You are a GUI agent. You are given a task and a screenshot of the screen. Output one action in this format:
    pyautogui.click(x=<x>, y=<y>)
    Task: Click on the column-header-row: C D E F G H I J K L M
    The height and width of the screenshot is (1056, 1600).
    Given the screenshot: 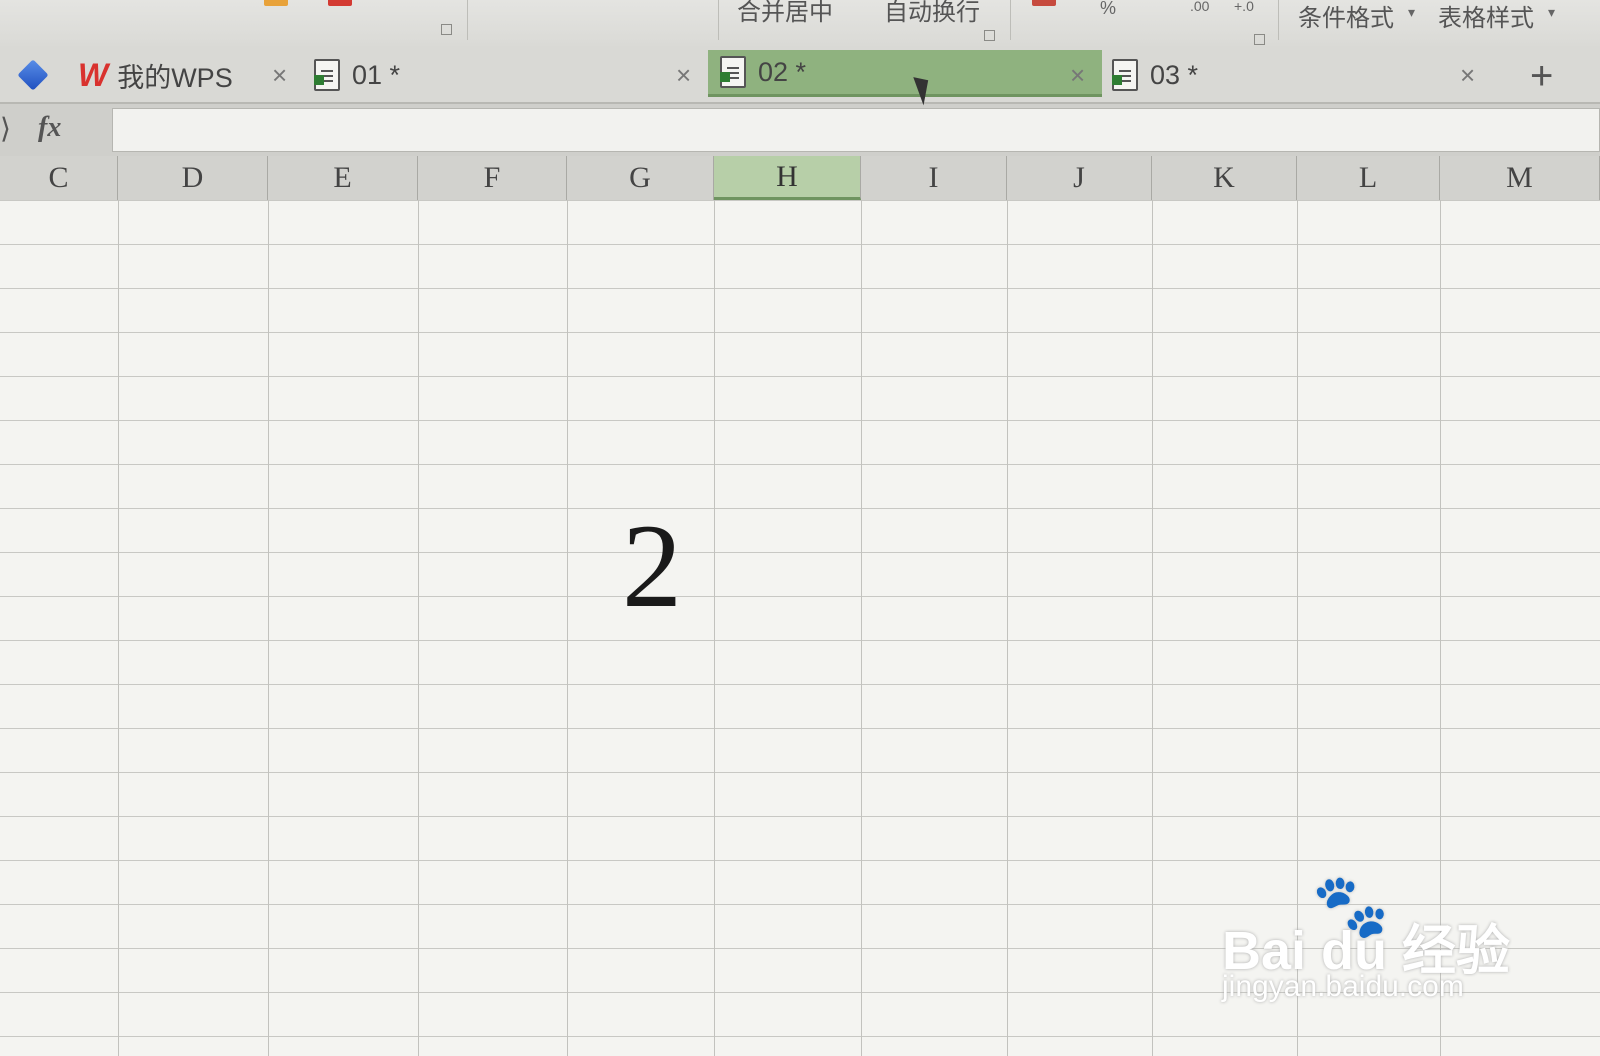 What is the action you would take?
    pyautogui.click(x=800, y=178)
    